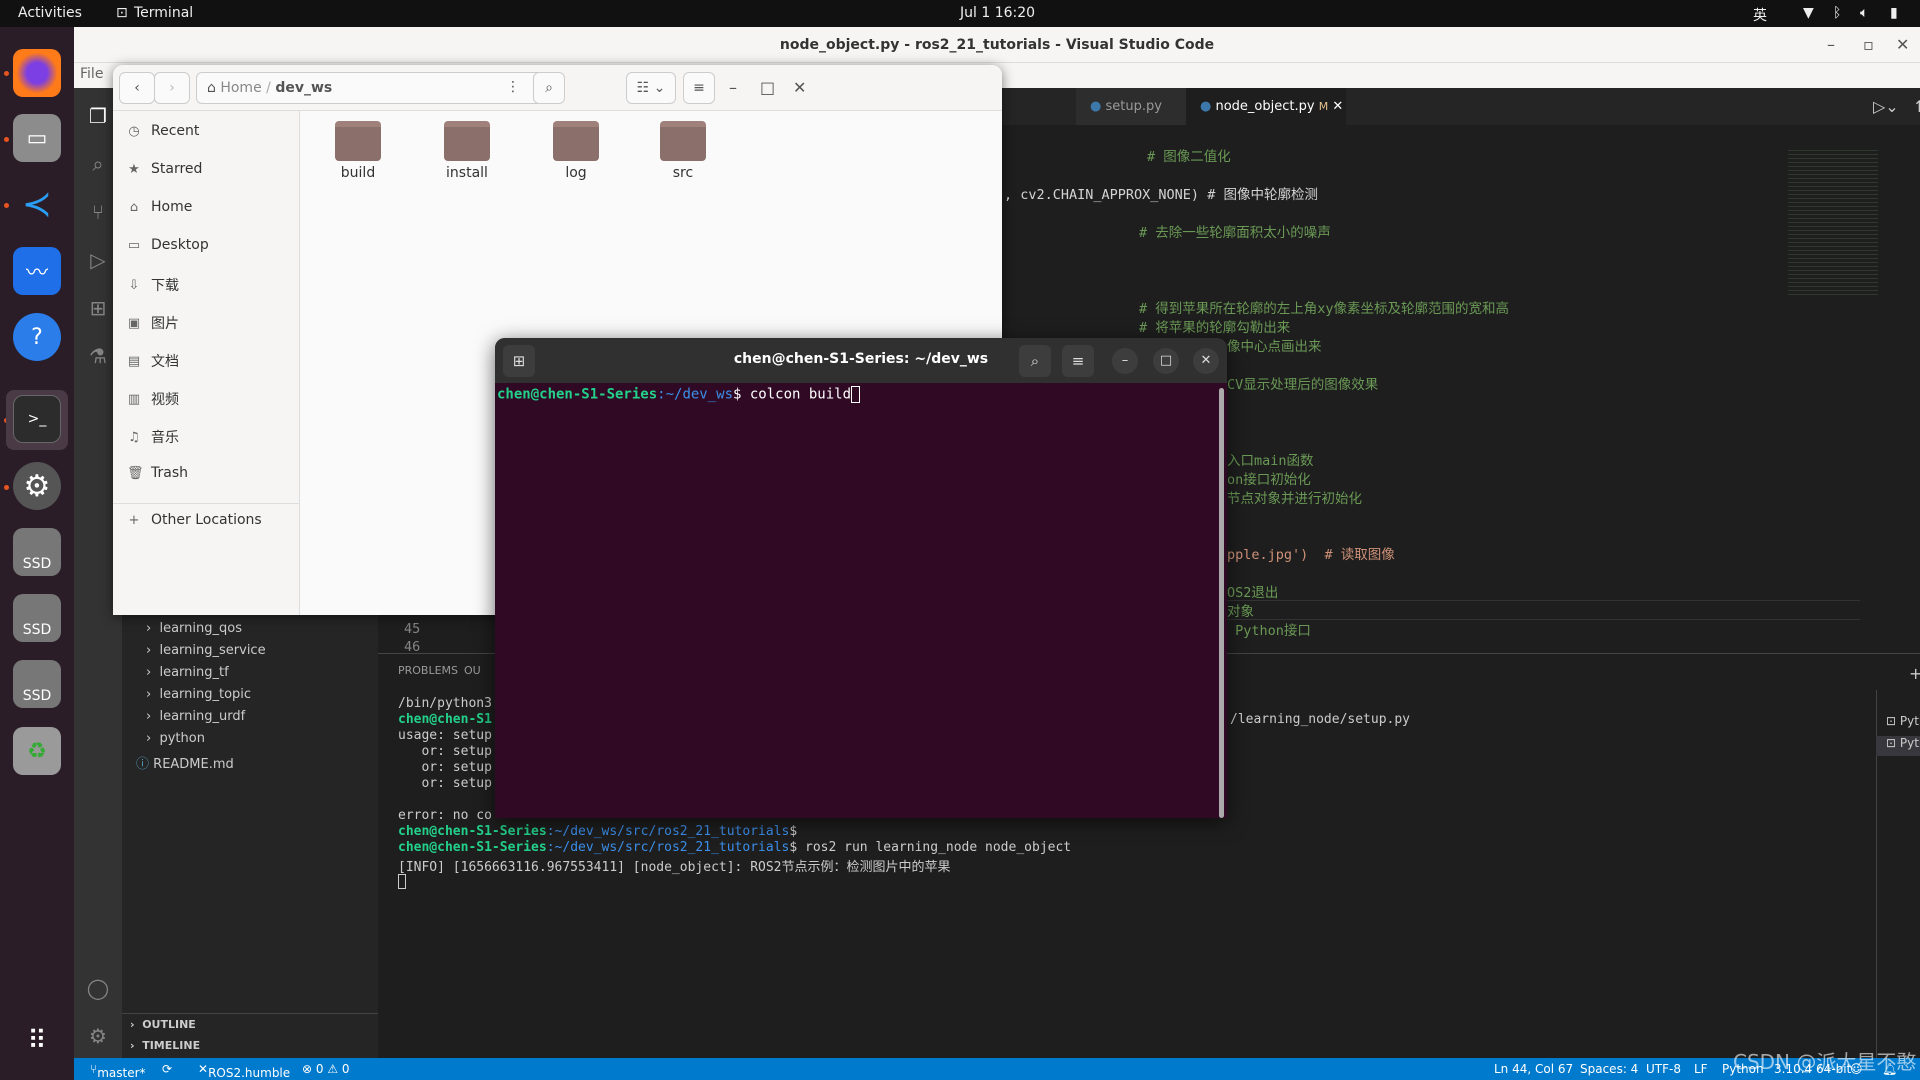 Image resolution: width=1920 pixels, height=1080 pixels. What do you see at coordinates (98, 358) in the screenshot?
I see `testing-icon: ⚗` at bounding box center [98, 358].